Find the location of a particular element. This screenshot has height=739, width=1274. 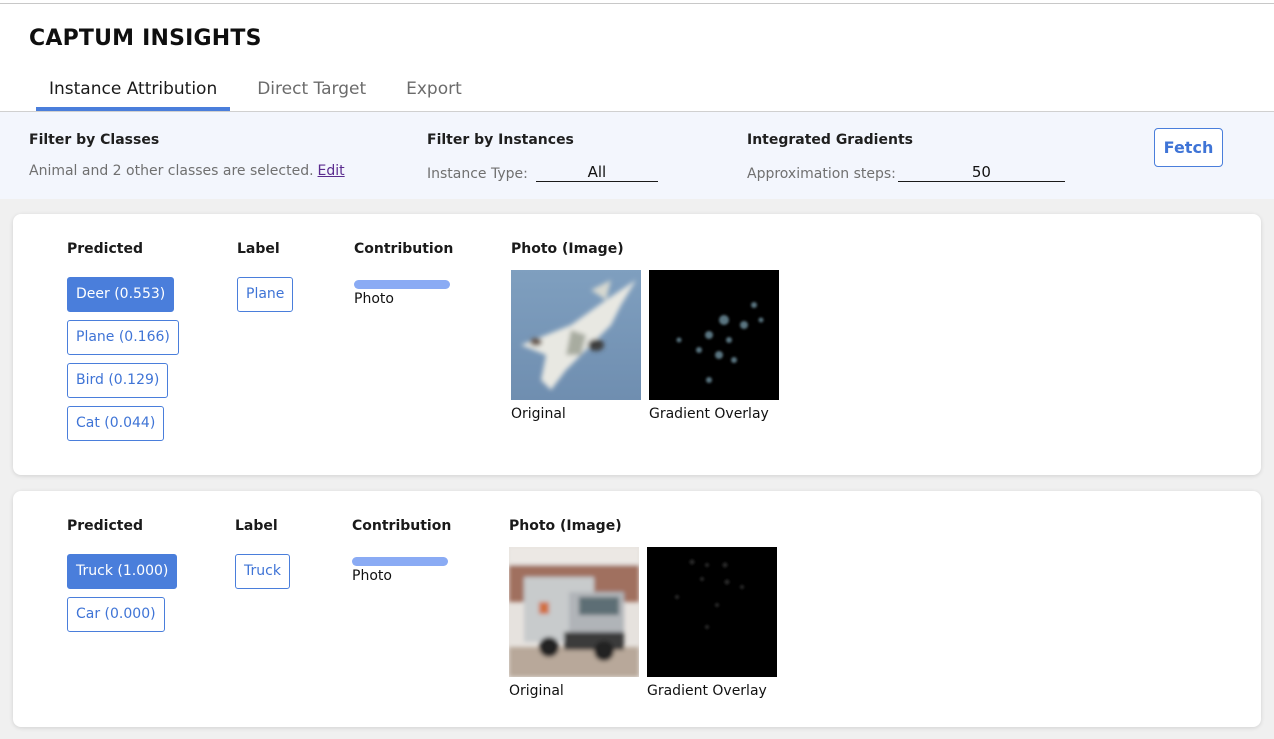

tab-direct-target: Direct Target is located at coordinates (311, 94).